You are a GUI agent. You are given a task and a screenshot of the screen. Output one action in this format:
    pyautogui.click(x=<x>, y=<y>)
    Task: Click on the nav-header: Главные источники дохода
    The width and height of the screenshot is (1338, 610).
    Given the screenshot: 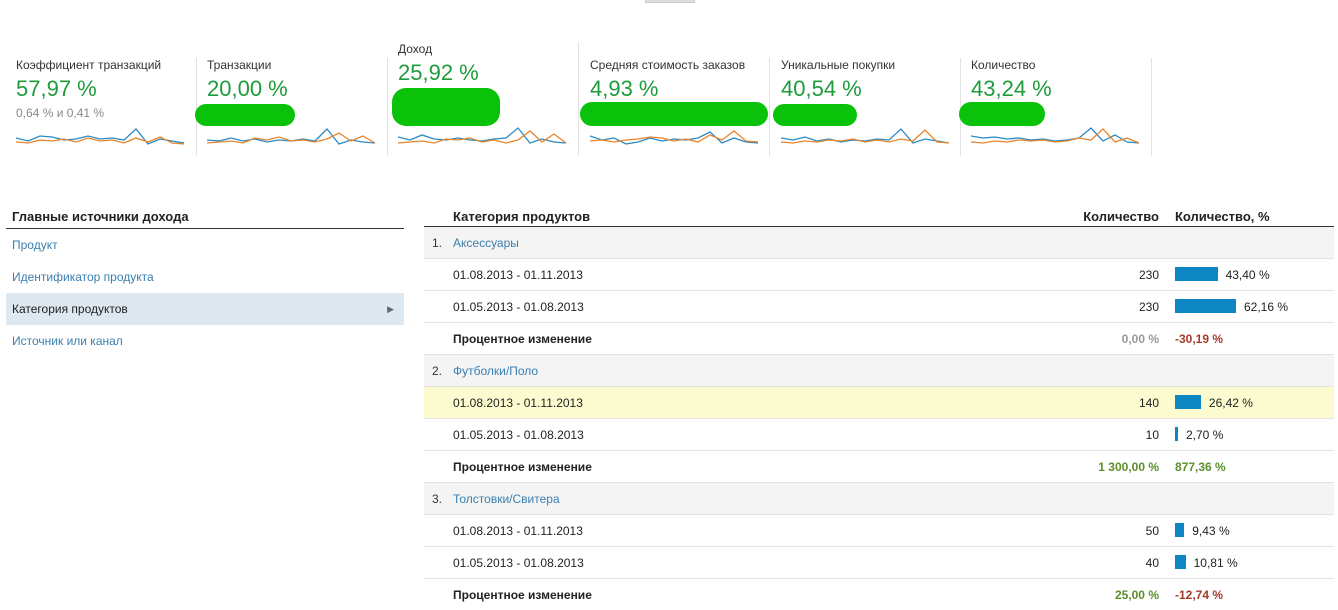 What is the action you would take?
    pyautogui.click(x=205, y=217)
    